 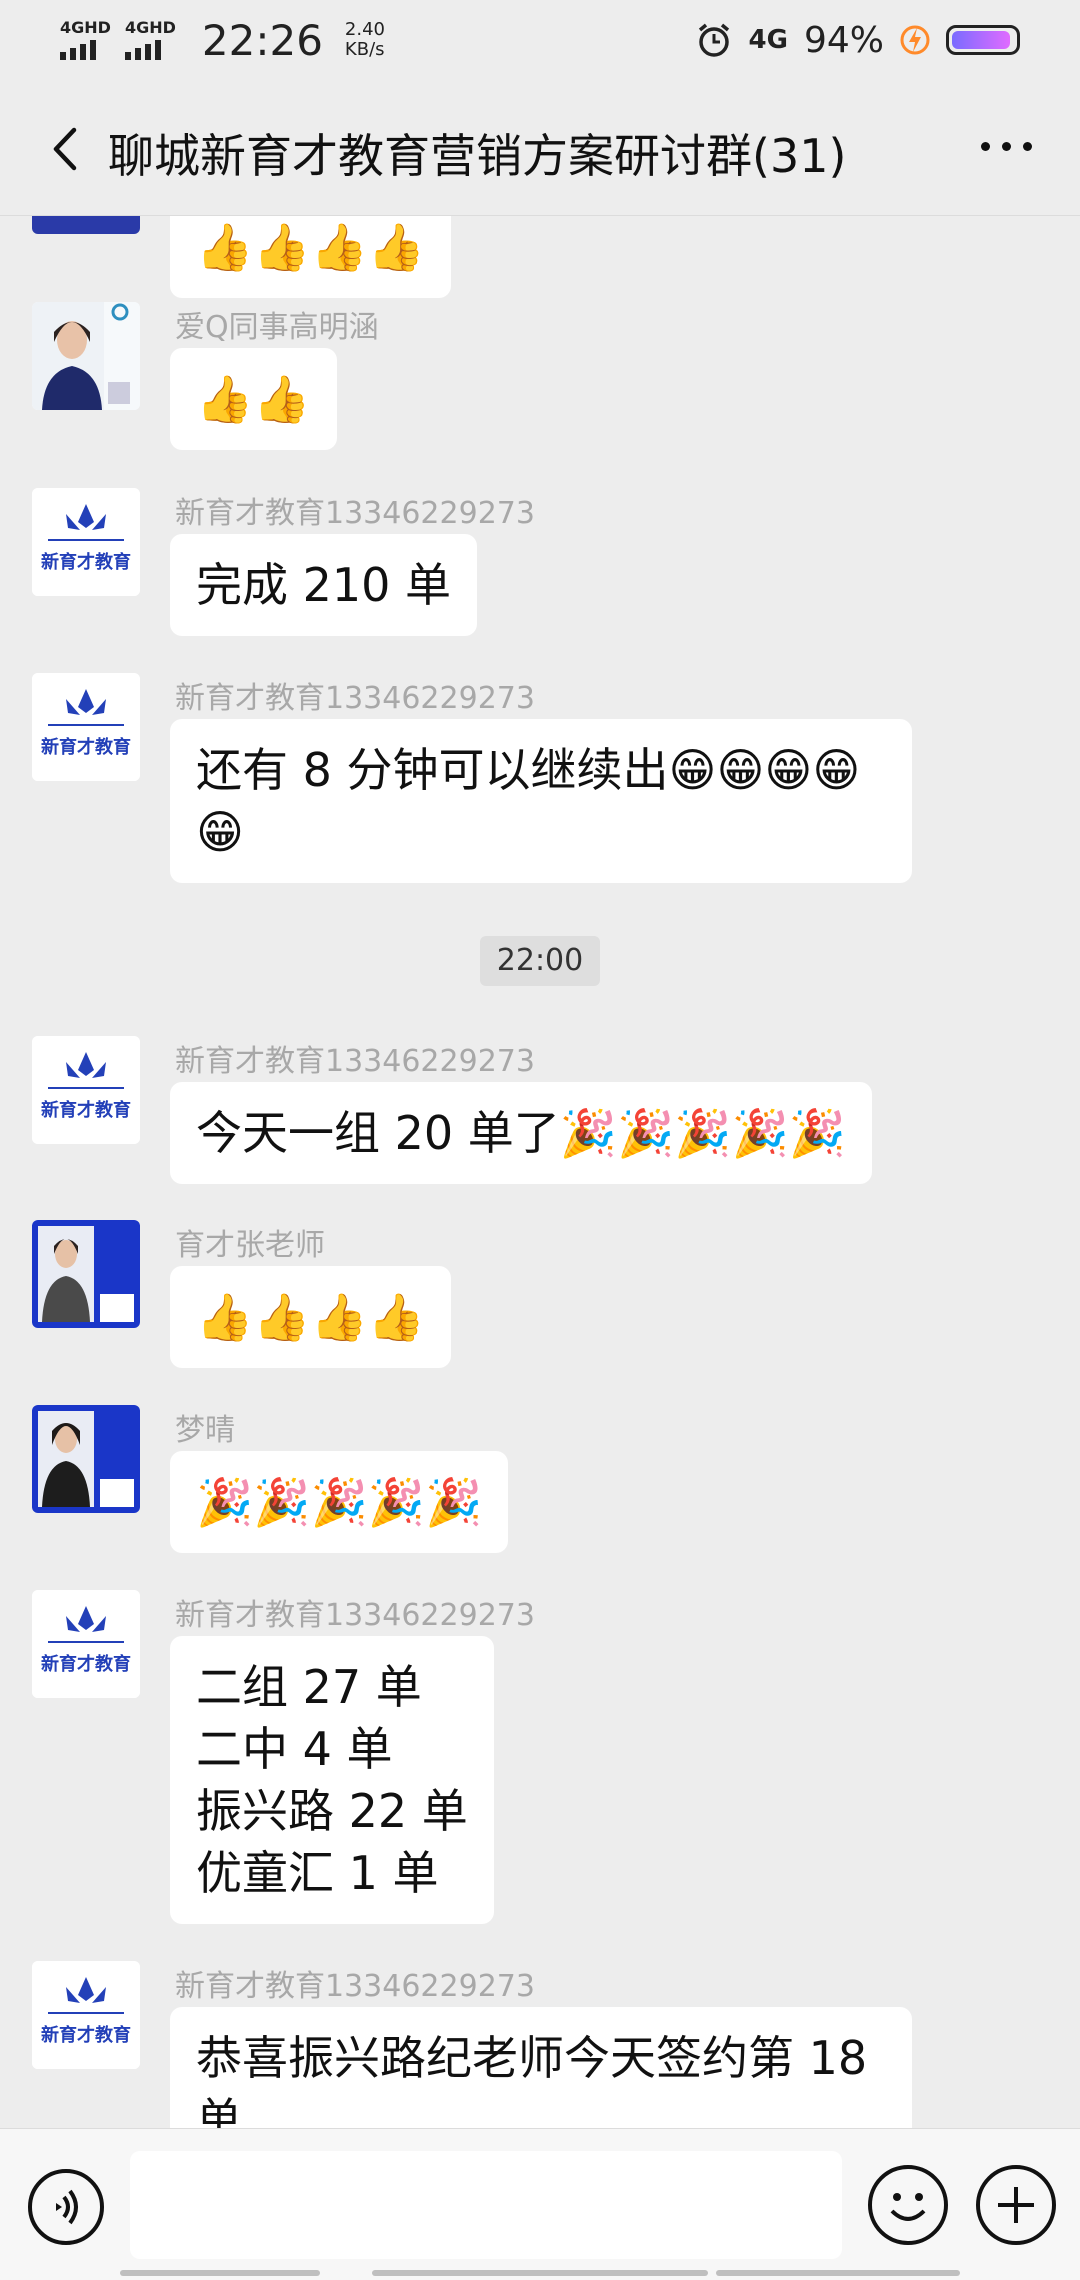 What do you see at coordinates (250, 1245) in the screenshot?
I see `sender-name: 育才张老师` at bounding box center [250, 1245].